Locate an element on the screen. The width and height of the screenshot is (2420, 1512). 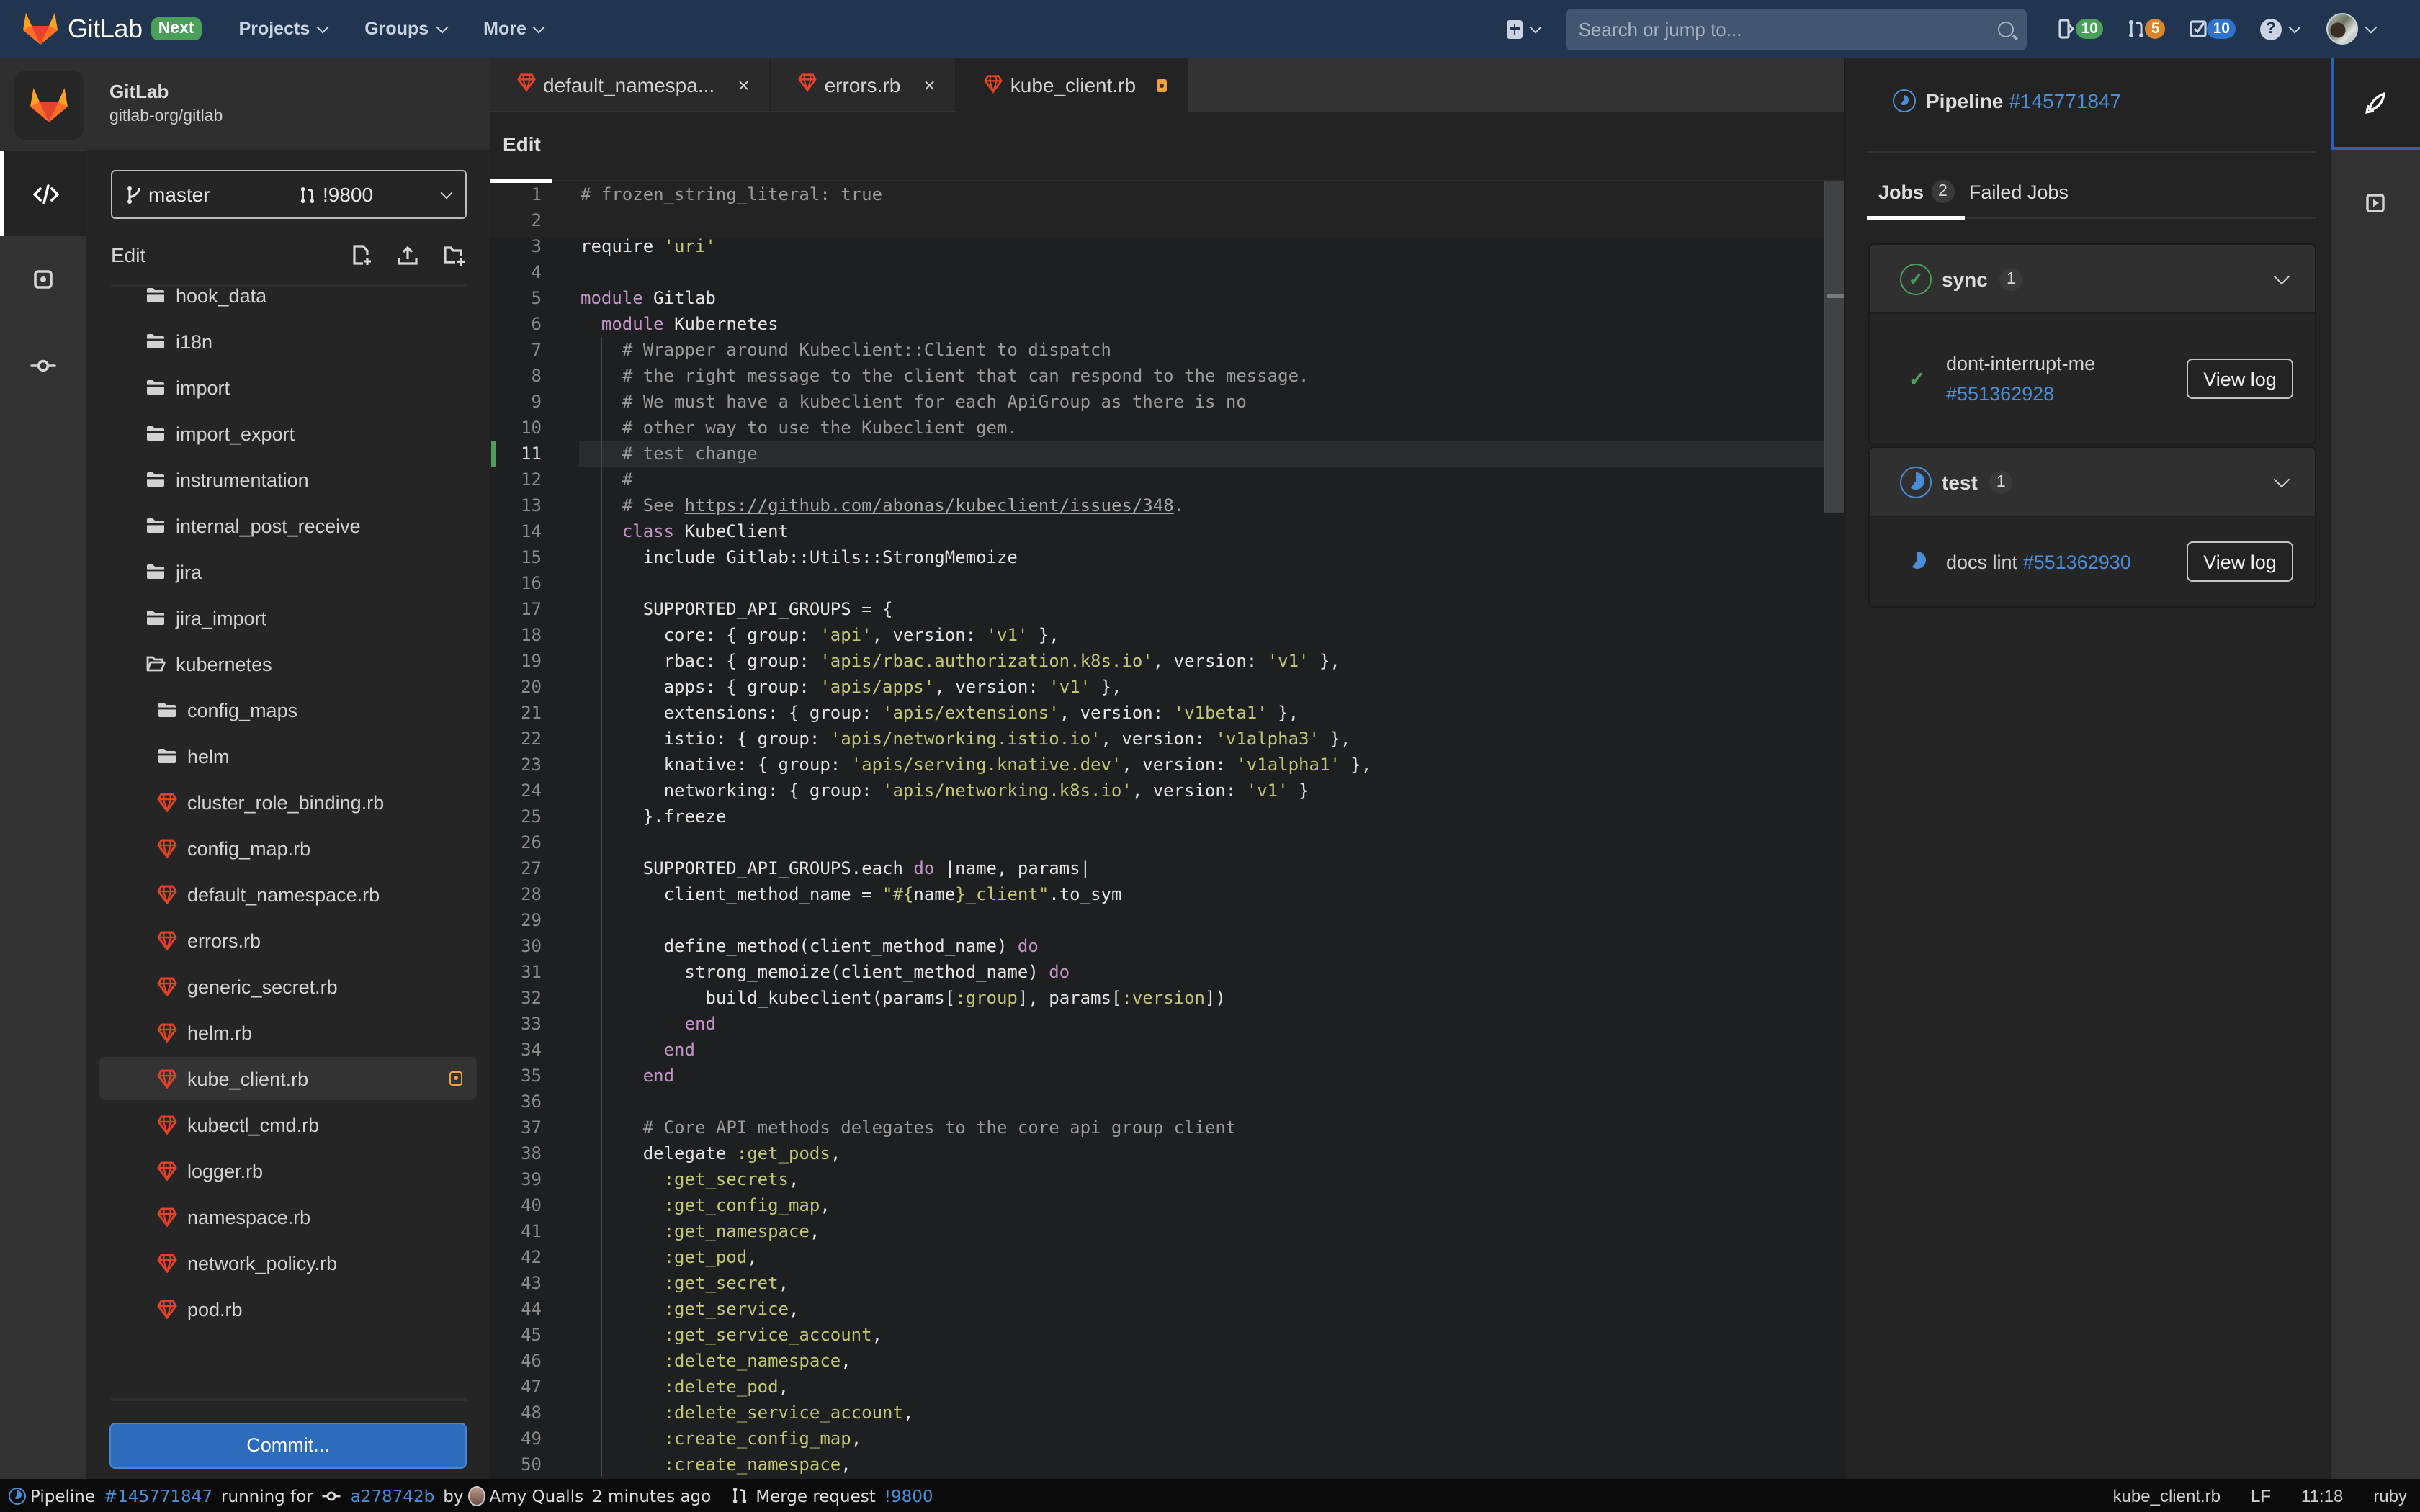
active-tab-underline is located at coordinates (1916, 218).